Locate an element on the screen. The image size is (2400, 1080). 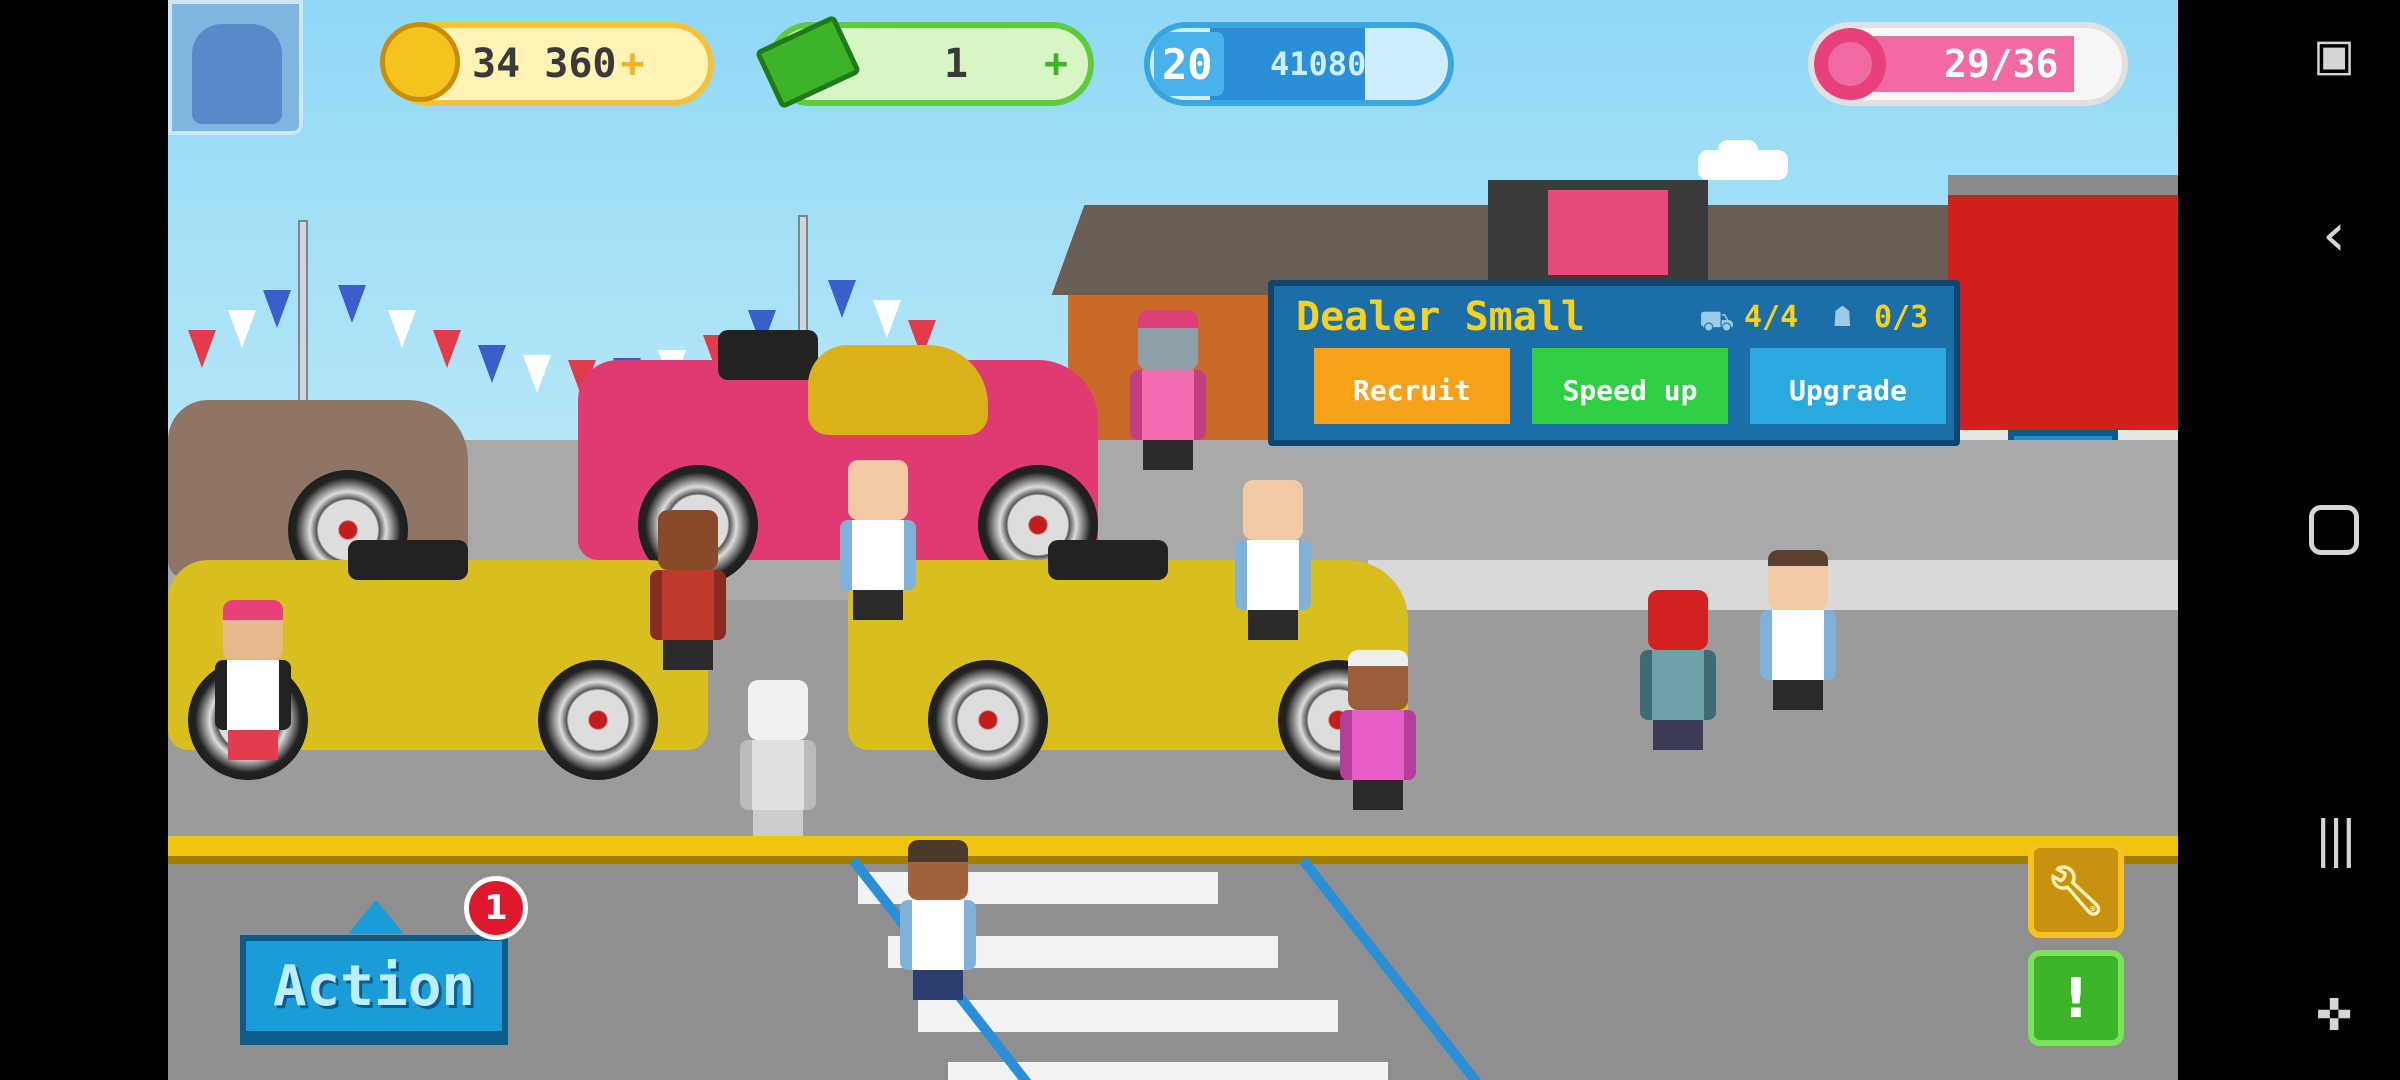
screenshot-icon: ▣ is located at coordinates (2334, 55).